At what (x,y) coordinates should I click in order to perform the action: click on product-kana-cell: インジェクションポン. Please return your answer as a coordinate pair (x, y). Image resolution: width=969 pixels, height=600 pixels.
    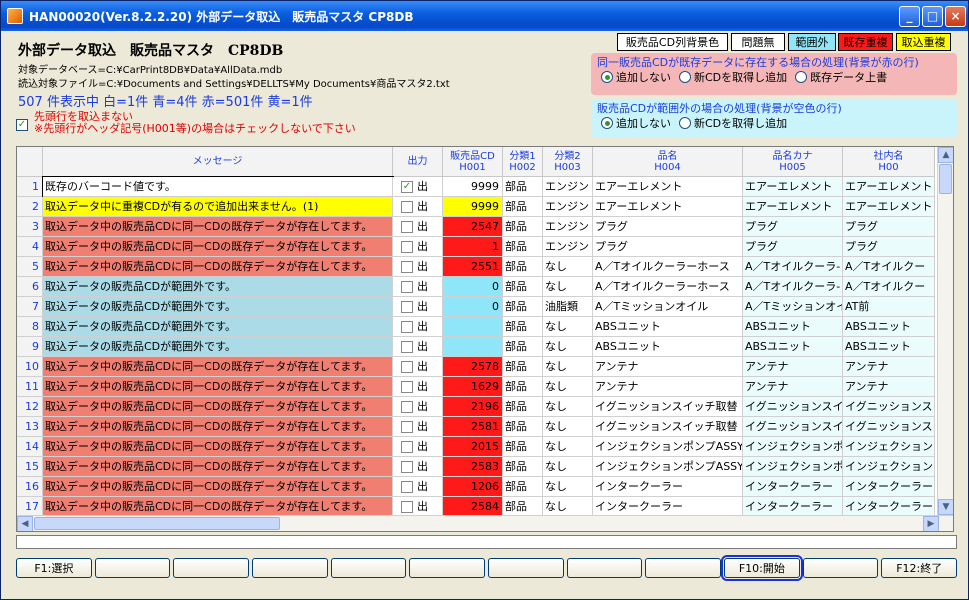
    Looking at the image, I should click on (793, 467).